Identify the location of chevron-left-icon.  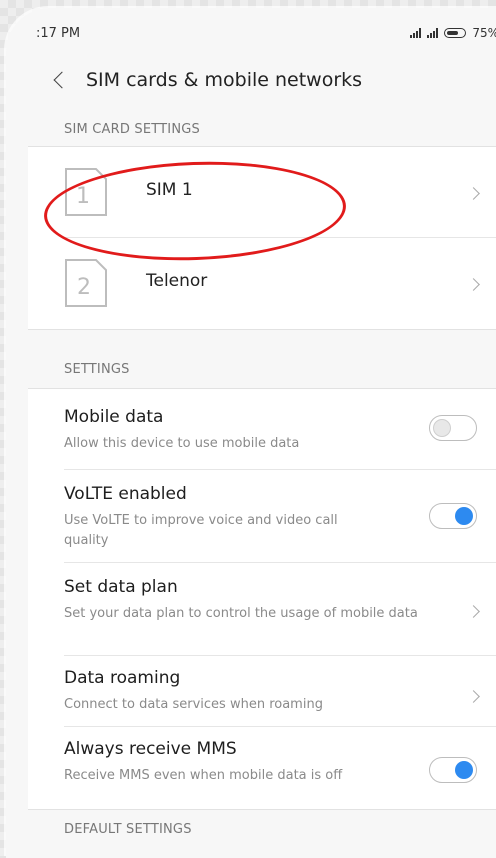
(62, 80).